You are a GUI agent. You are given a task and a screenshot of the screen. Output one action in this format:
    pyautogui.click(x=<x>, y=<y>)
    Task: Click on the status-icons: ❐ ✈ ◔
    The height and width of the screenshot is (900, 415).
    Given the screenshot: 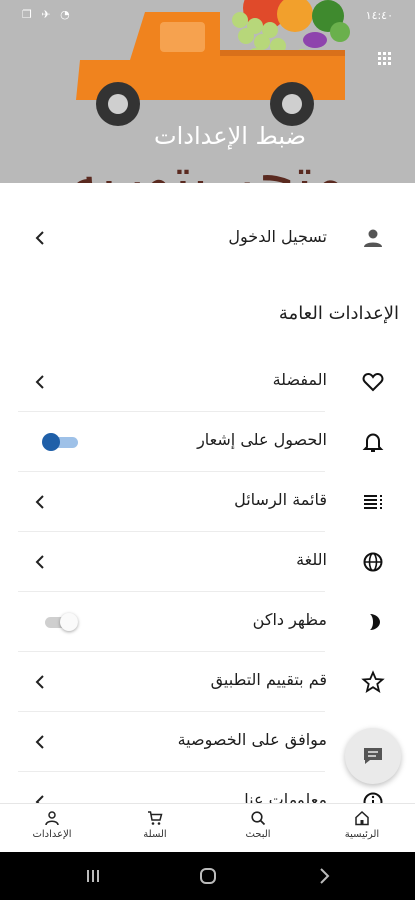 What is the action you would take?
    pyautogui.click(x=47, y=14)
    